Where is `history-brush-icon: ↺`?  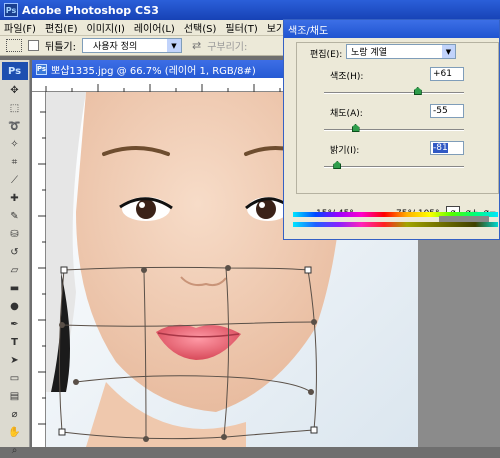
history-brush-icon: ↺ is located at coordinates (15, 252).